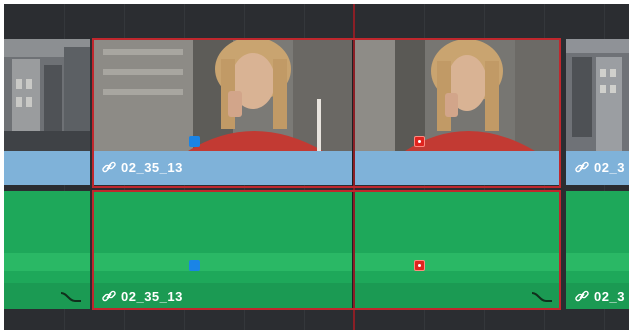  Describe the element at coordinates (47, 250) in the screenshot. I see `audio-clip-left` at that location.